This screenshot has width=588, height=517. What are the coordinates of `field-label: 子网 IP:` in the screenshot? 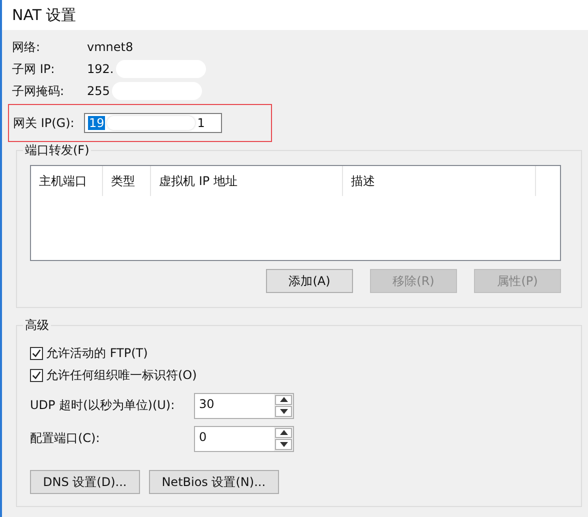 It's located at (34, 69).